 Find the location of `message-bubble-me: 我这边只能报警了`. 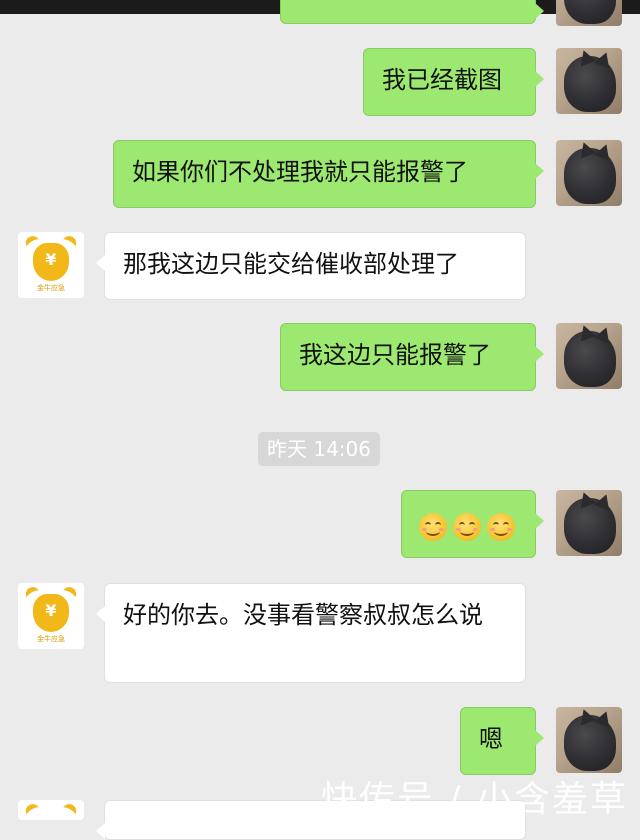

message-bubble-me: 我这边只能报警了 is located at coordinates (412, 357).